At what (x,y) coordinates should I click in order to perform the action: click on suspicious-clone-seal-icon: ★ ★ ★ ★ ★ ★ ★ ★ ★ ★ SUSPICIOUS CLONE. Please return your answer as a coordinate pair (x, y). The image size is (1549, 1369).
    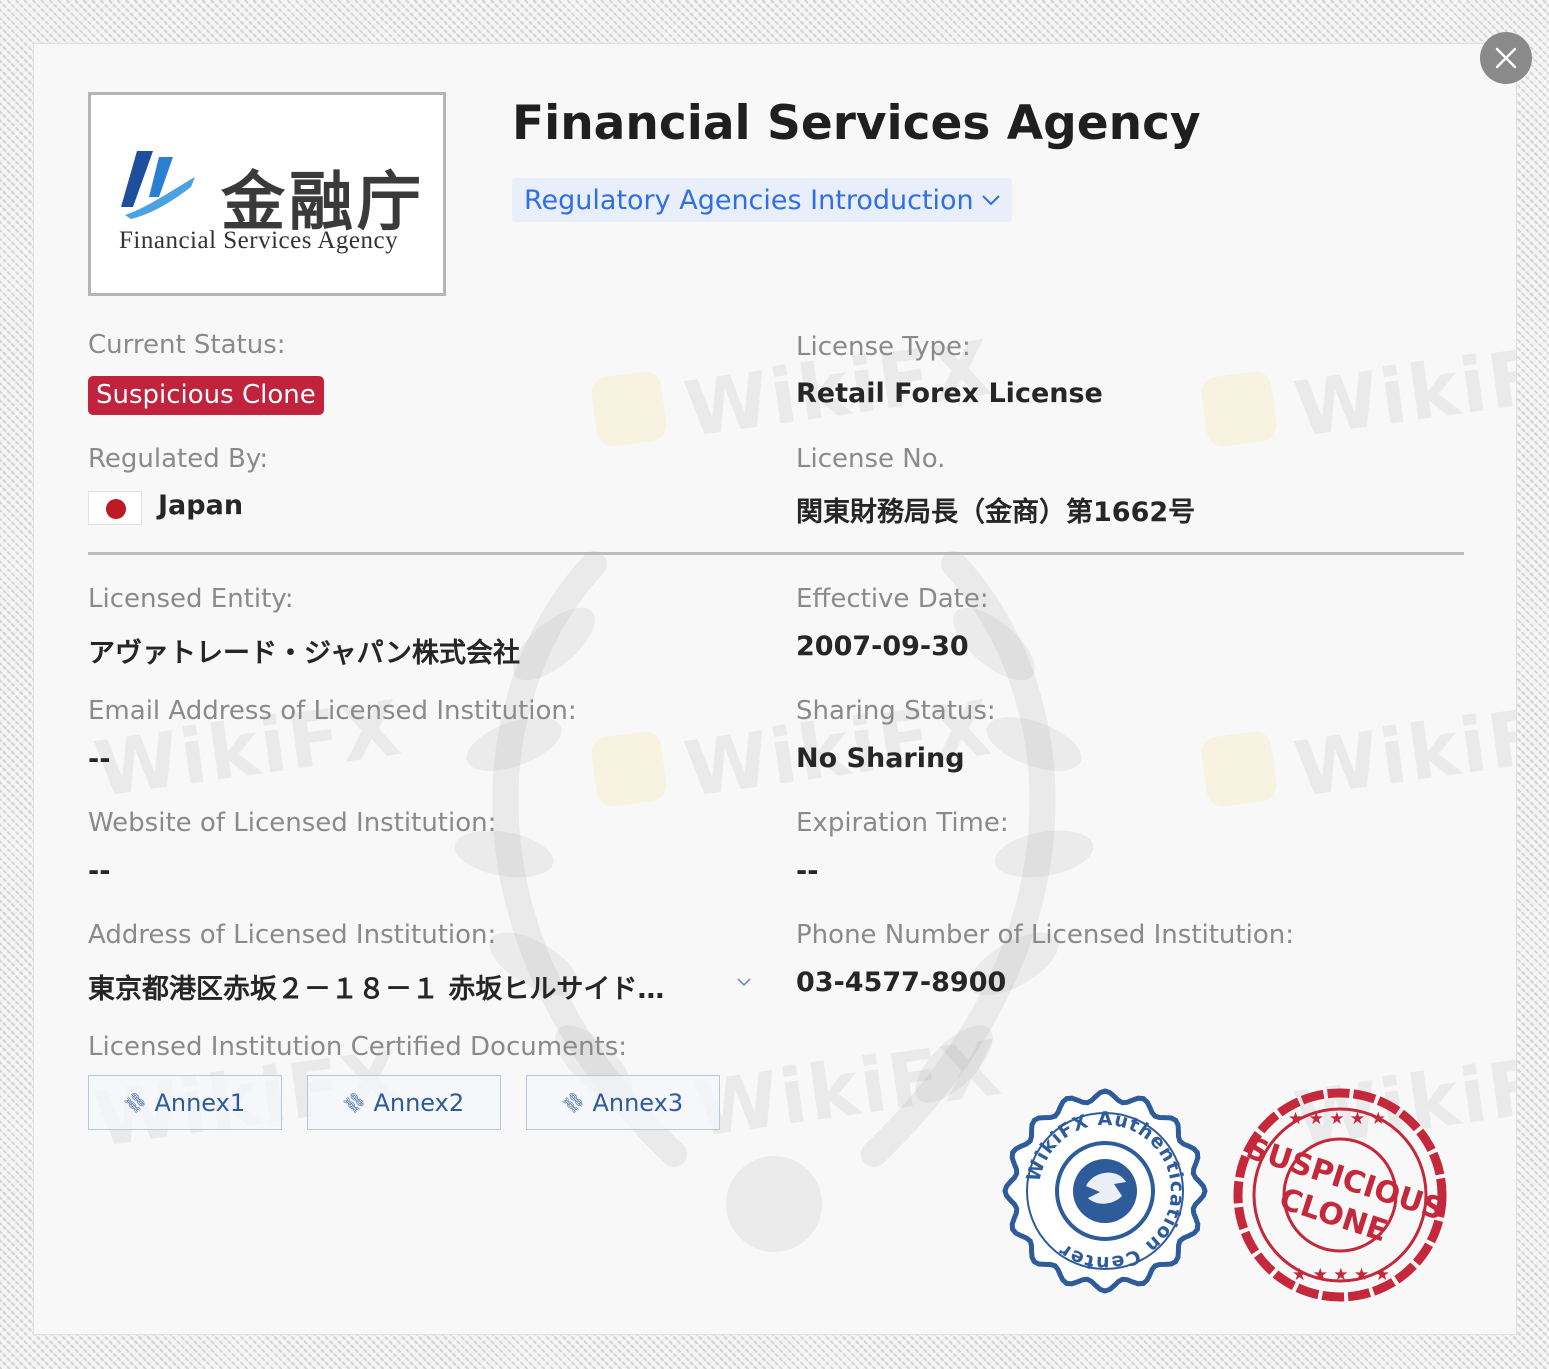
    Looking at the image, I should click on (1340, 1195).